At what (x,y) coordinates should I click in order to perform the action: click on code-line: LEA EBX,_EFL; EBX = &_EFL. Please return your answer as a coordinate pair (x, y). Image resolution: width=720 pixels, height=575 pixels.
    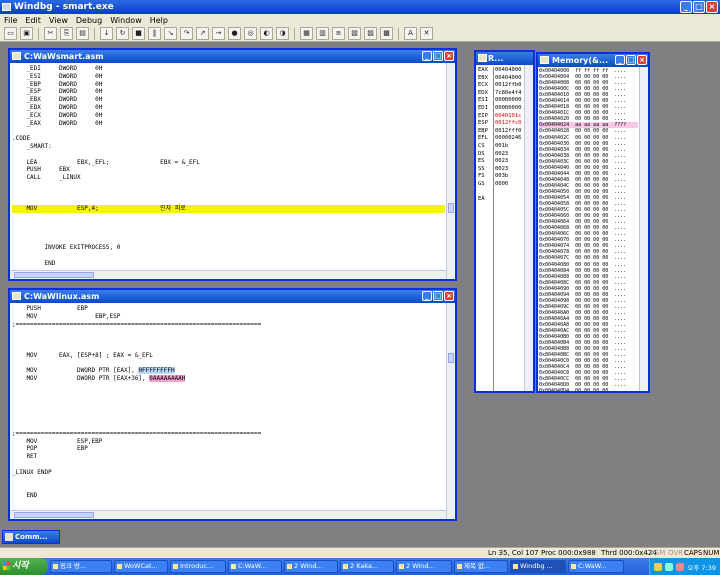
    Looking at the image, I should click on (228, 163).